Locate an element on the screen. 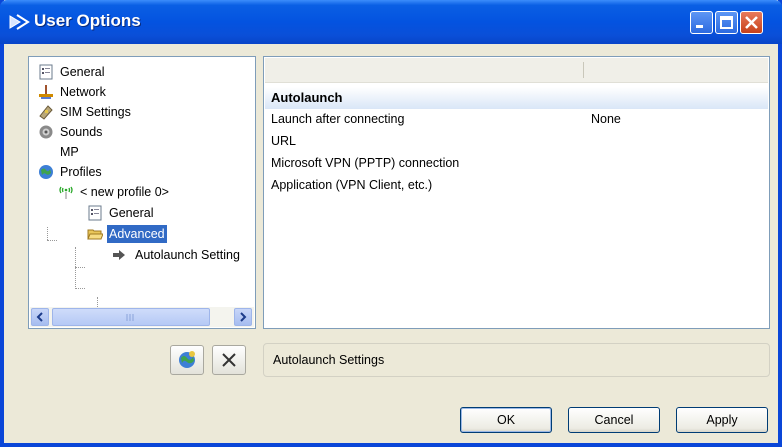  list-row: Microsoft VPN (PPTP) connection is located at coordinates (365, 163).